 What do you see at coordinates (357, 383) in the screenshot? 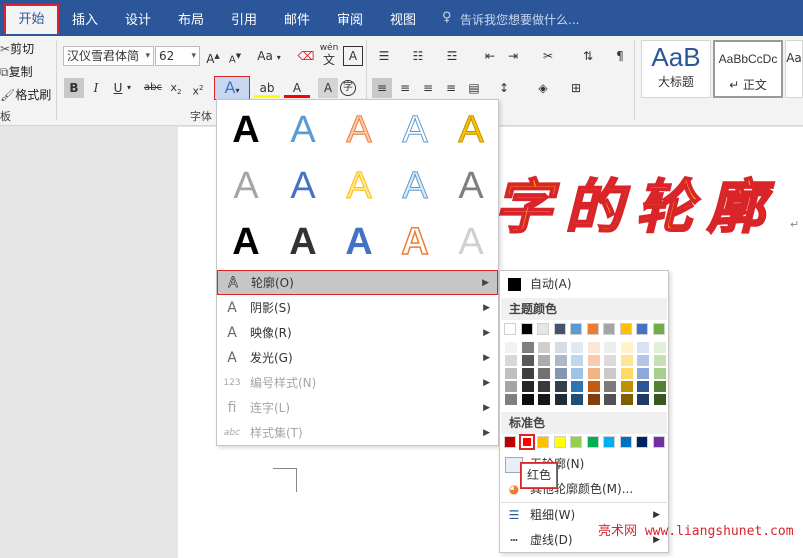
I see `menu-item-number-style: 123 编号样式(N) ▶` at bounding box center [357, 383].